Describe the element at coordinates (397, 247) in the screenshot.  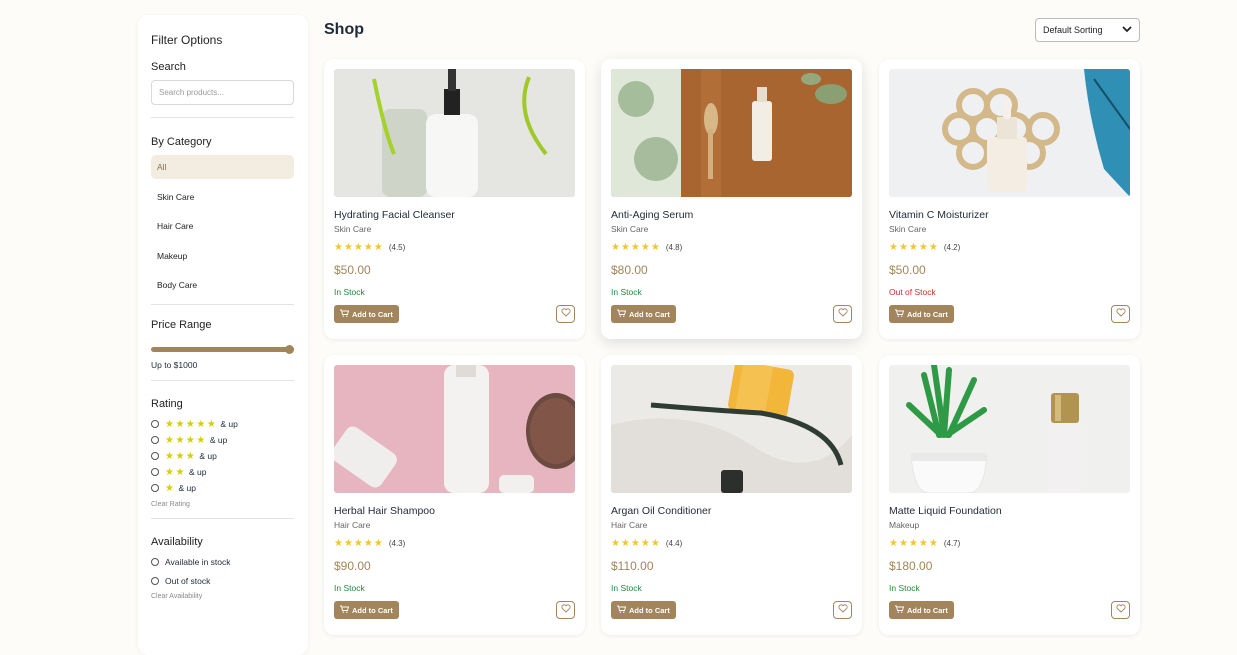
I see `rating-value: (4.5)` at that location.